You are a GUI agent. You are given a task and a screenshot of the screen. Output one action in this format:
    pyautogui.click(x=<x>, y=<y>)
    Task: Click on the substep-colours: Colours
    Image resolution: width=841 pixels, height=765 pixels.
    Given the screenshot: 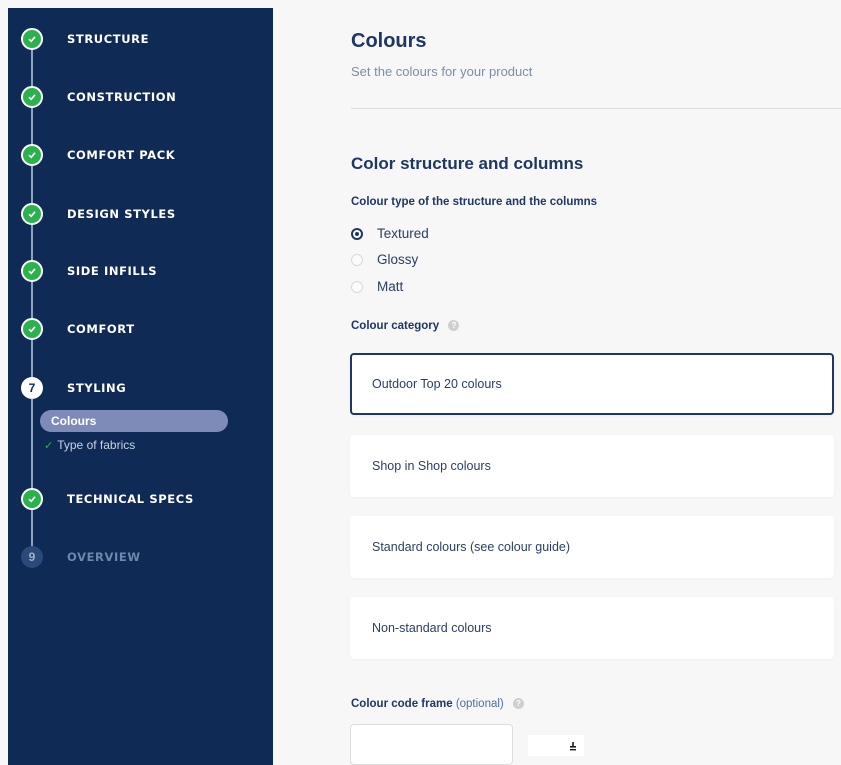 What is the action you would take?
    pyautogui.click(x=134, y=421)
    